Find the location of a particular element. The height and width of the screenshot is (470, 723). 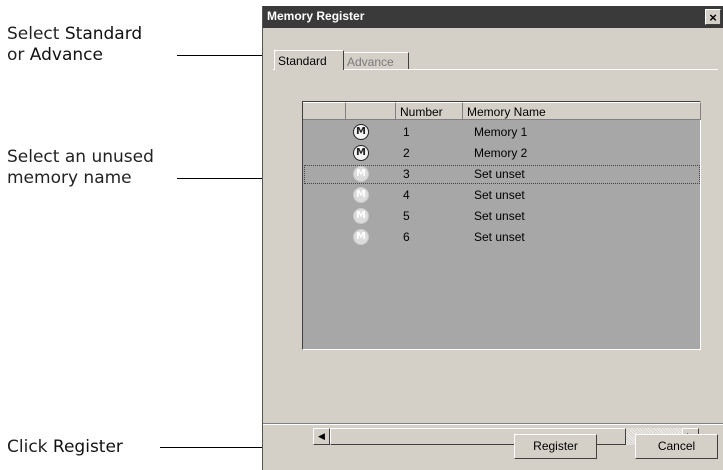

table-row: M 2 Memory 2 is located at coordinates (502, 153).